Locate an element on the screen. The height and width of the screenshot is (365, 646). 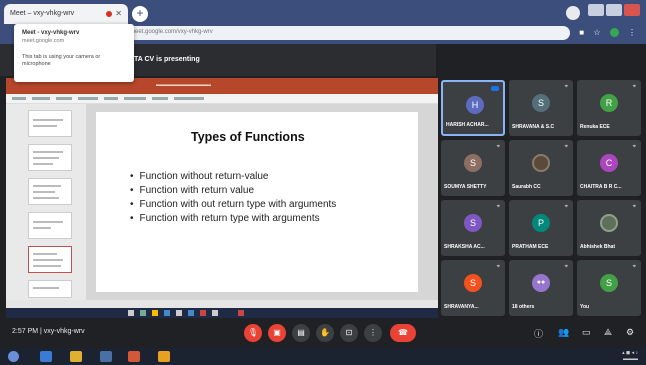
powerpoint-ribbon is located at coordinates (222, 99).